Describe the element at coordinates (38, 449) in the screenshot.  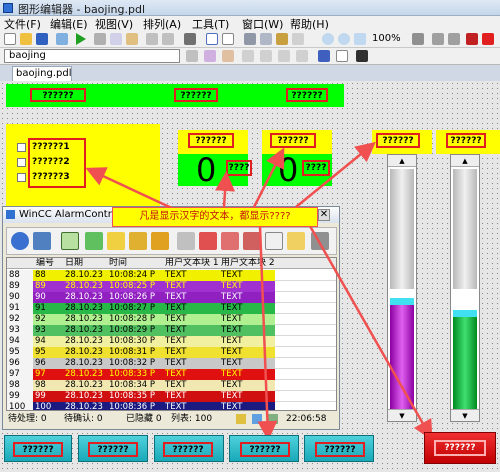
I see `bottom-button-1-label: ??????` at that location.